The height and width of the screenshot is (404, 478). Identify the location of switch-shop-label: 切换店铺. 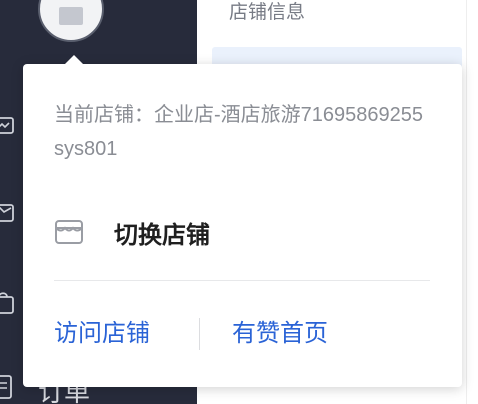
(162, 235).